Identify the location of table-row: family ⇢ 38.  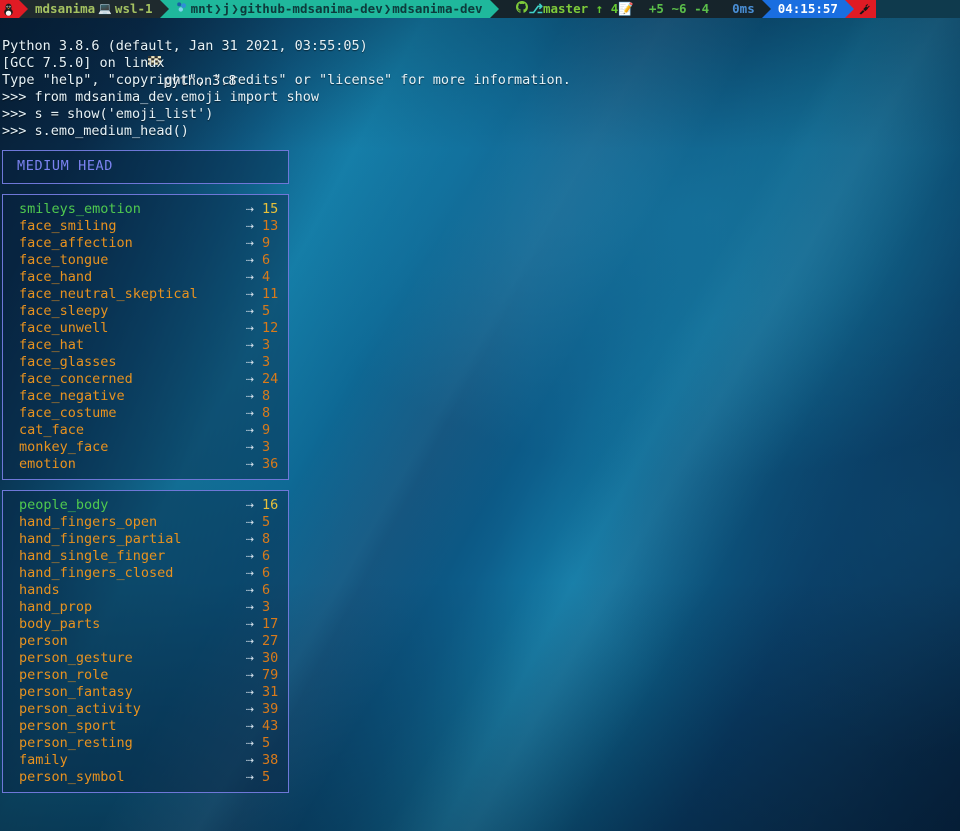
(145, 760).